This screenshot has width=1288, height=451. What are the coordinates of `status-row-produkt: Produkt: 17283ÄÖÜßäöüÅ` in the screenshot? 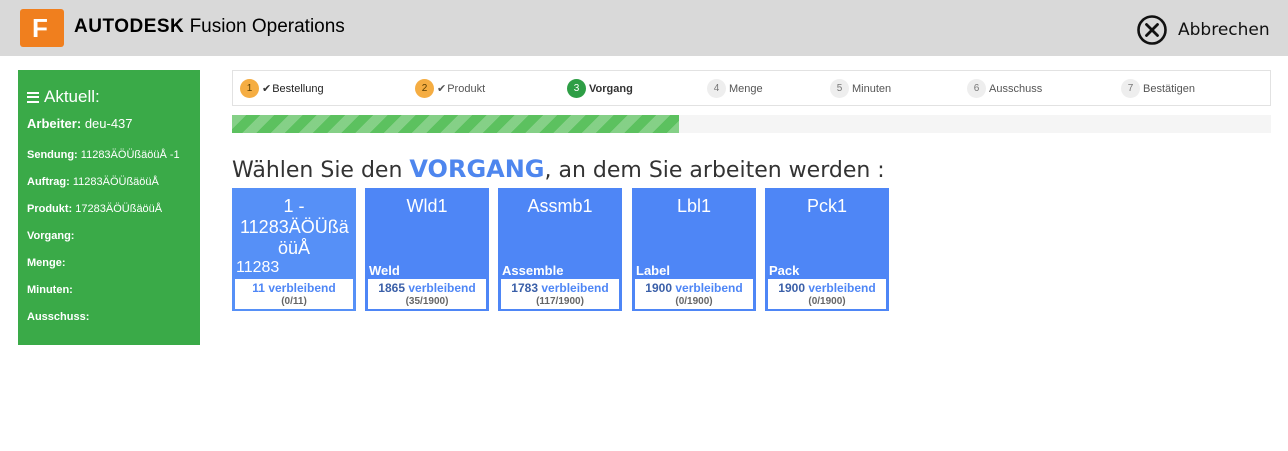 It's located at (113, 209).